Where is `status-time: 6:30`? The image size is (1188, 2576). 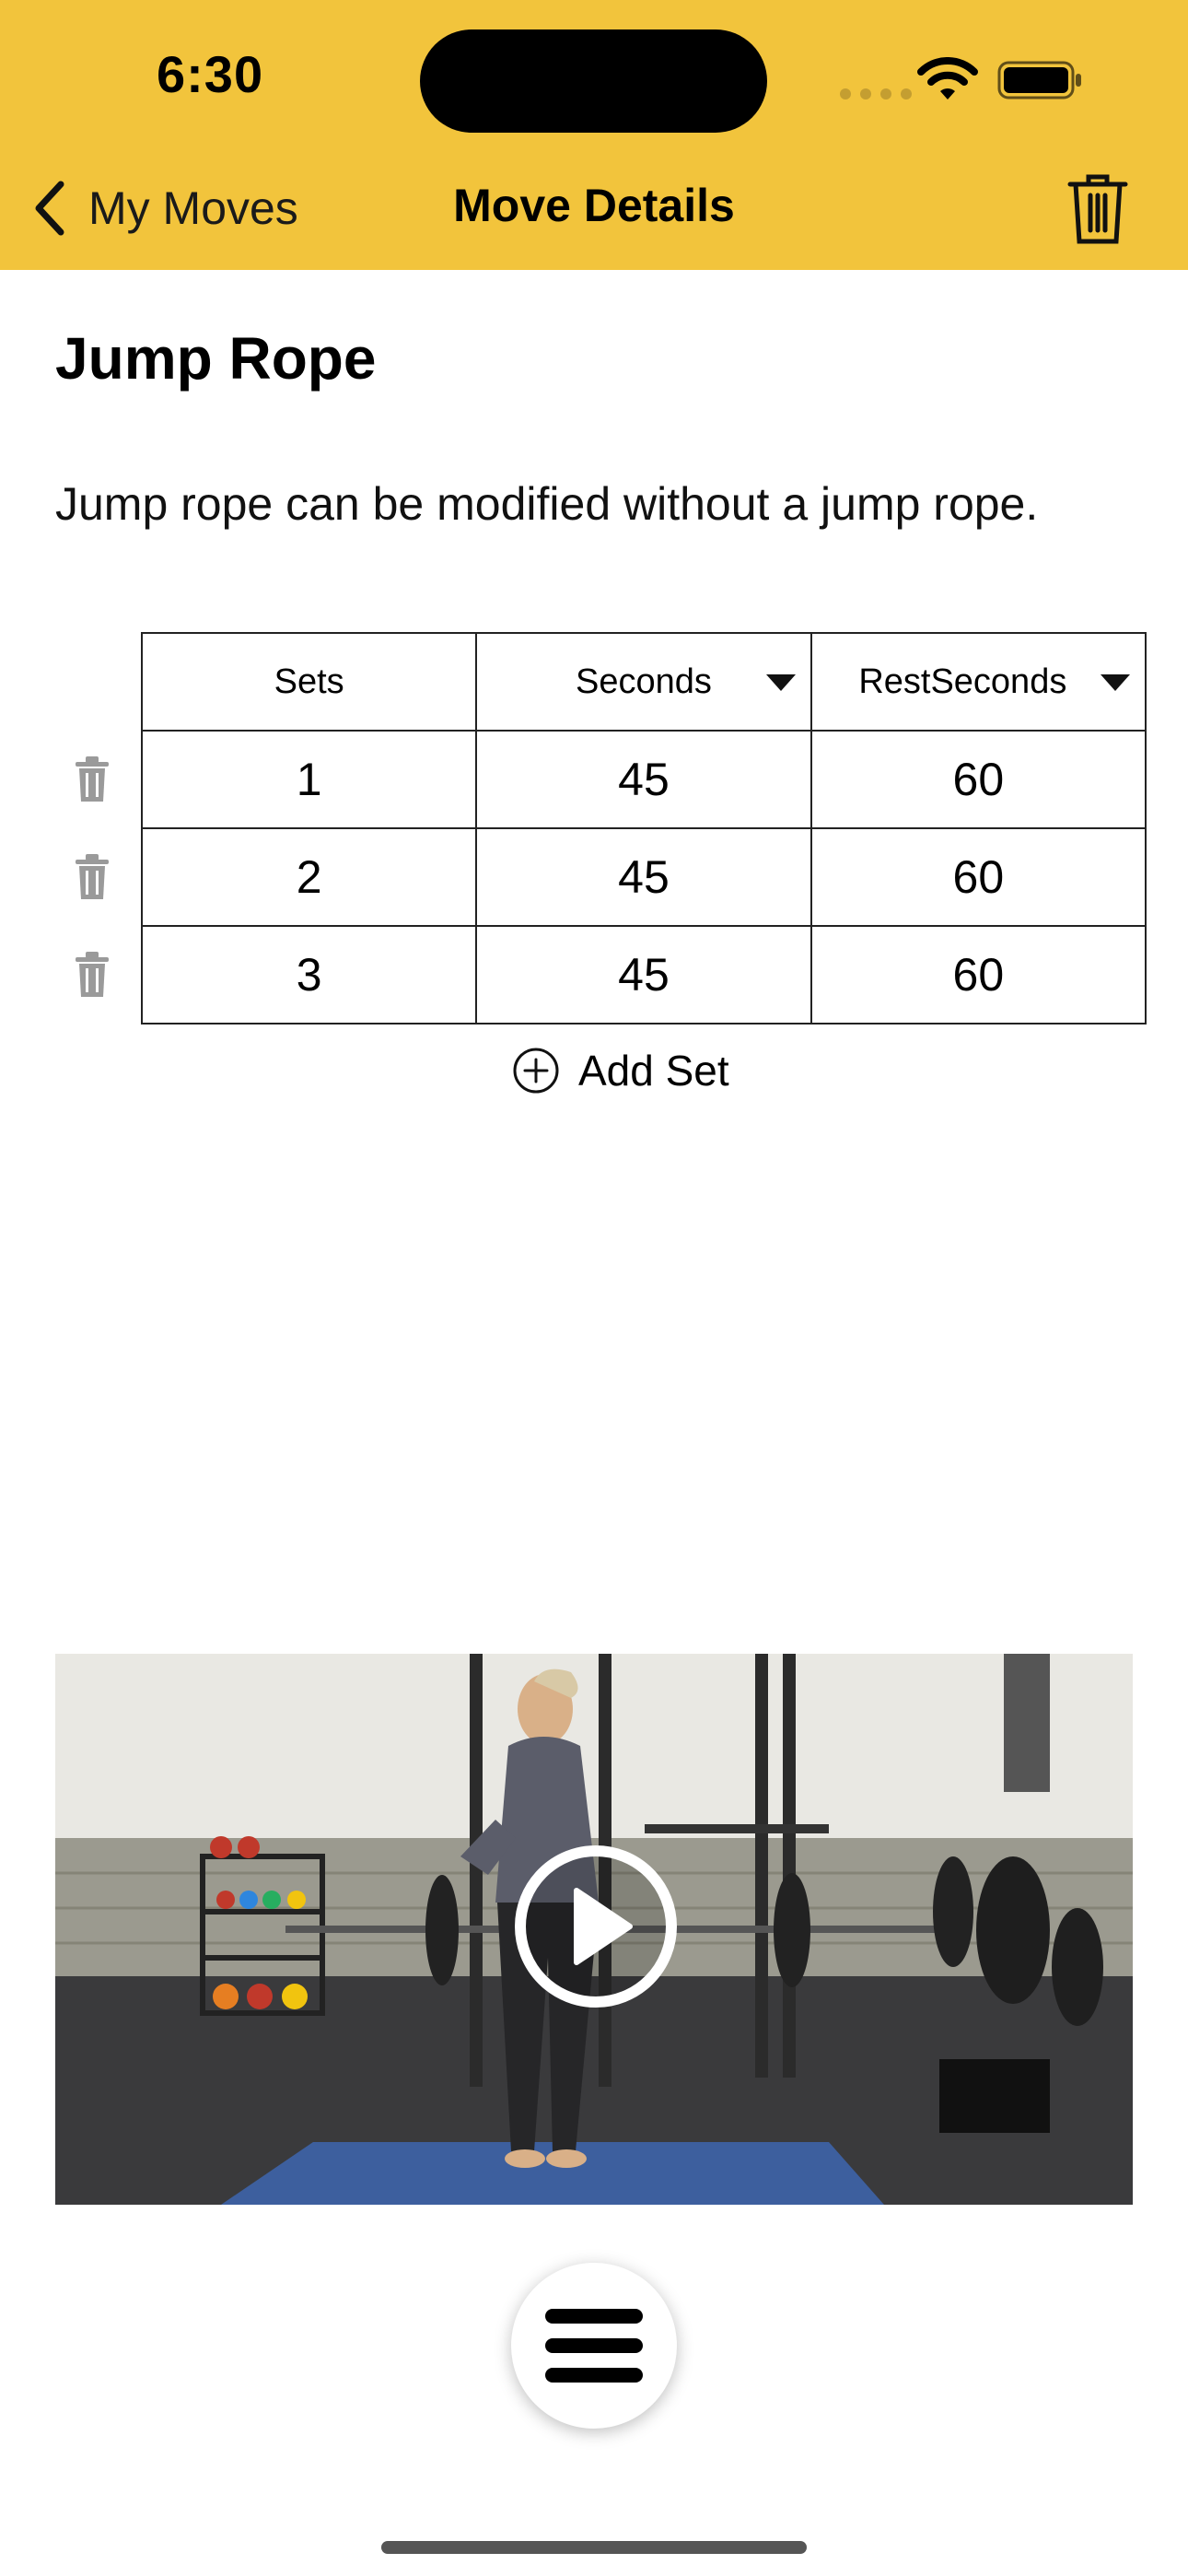
status-time: 6:30 is located at coordinates (210, 74).